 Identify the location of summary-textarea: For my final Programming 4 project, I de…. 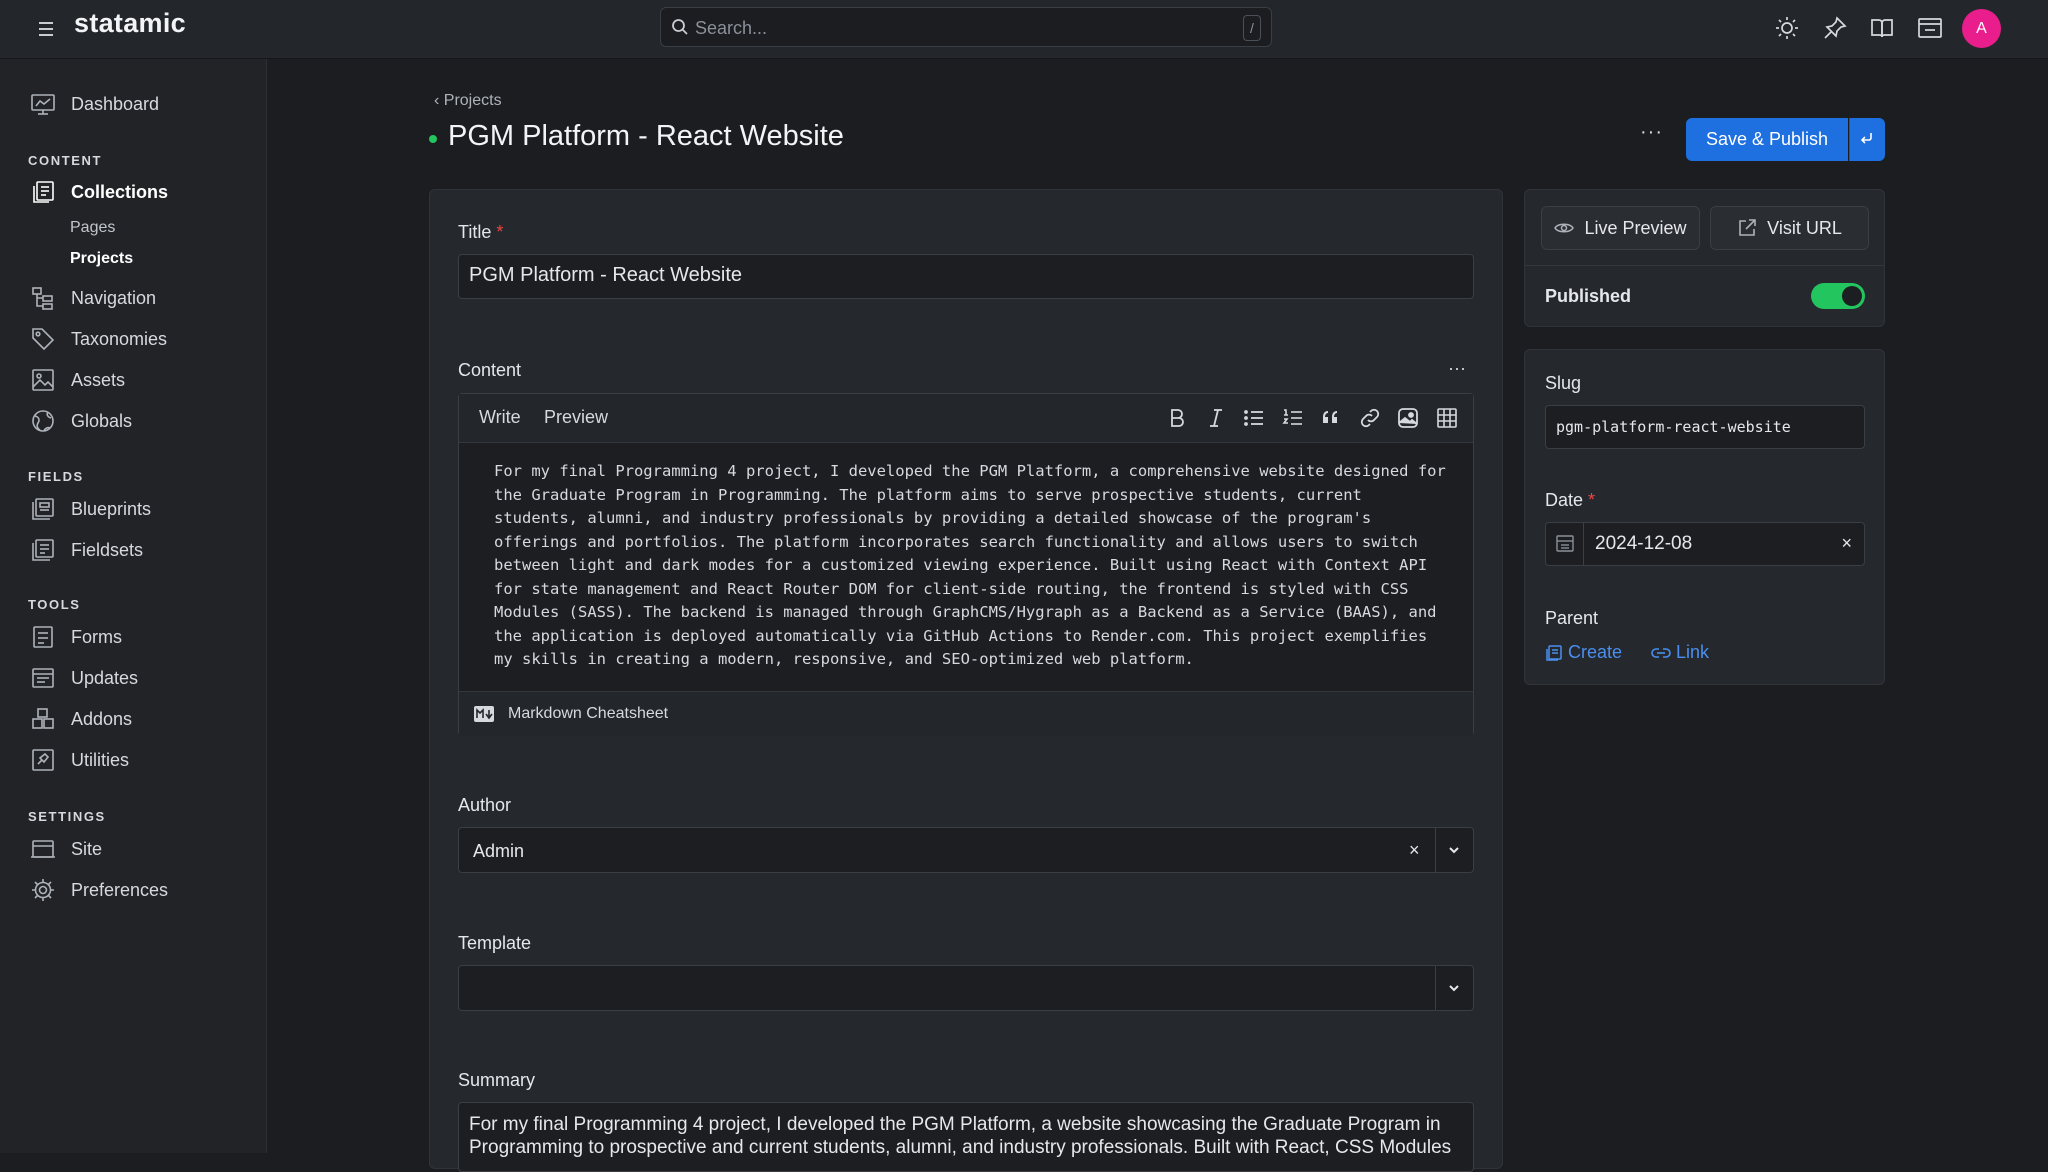
(966, 1137).